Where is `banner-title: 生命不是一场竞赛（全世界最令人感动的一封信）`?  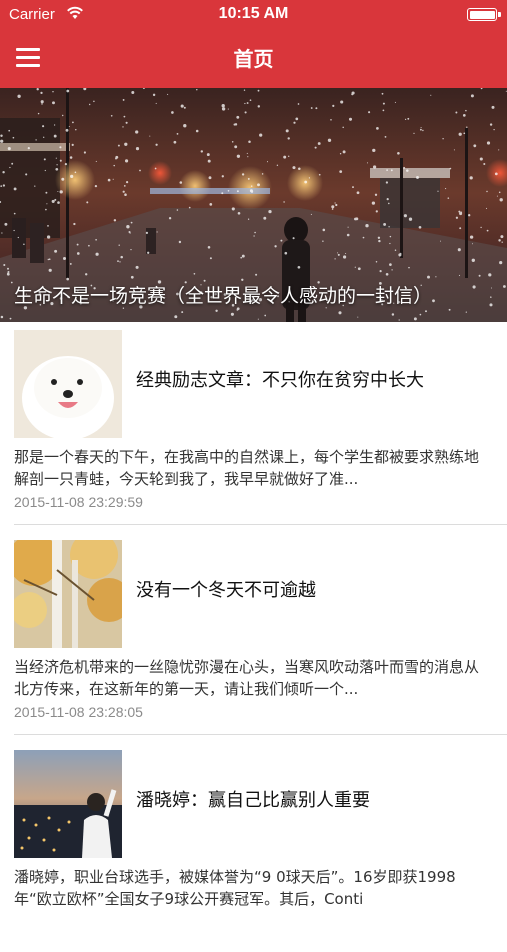
banner-title: 生命不是一场竞赛（全世界最令人感动的一封信） is located at coordinates (223, 296).